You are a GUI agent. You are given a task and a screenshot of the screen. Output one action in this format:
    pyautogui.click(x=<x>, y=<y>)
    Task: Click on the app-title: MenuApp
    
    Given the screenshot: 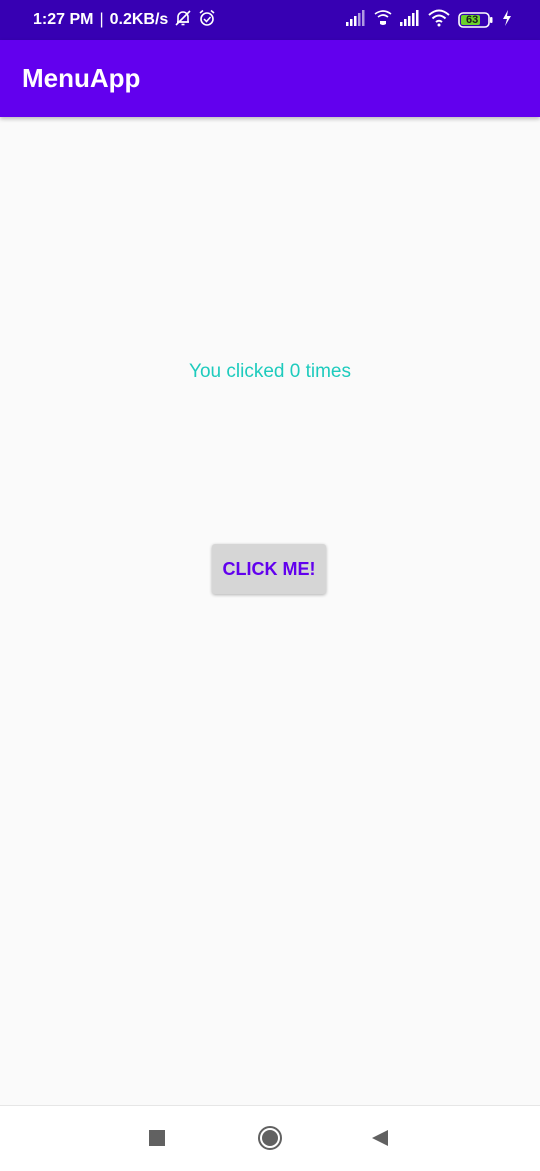 What is the action you would take?
    pyautogui.click(x=81, y=78)
    